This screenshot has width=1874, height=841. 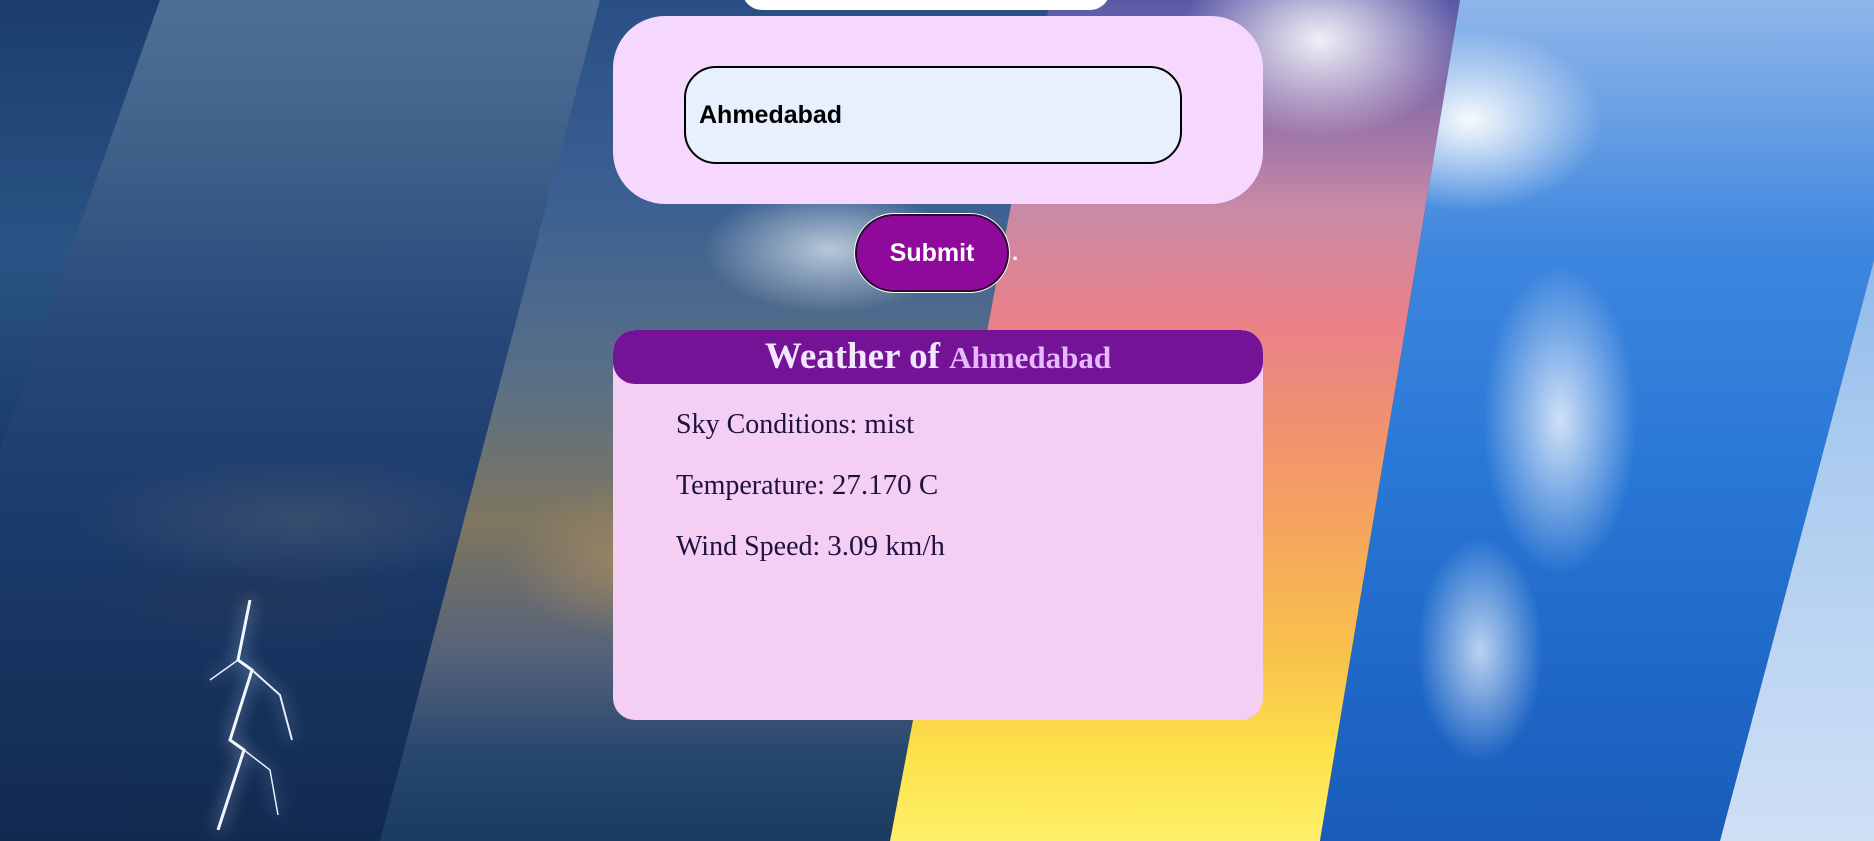 I want to click on wind-speed-label: Wind Speed:, so click(x=748, y=546).